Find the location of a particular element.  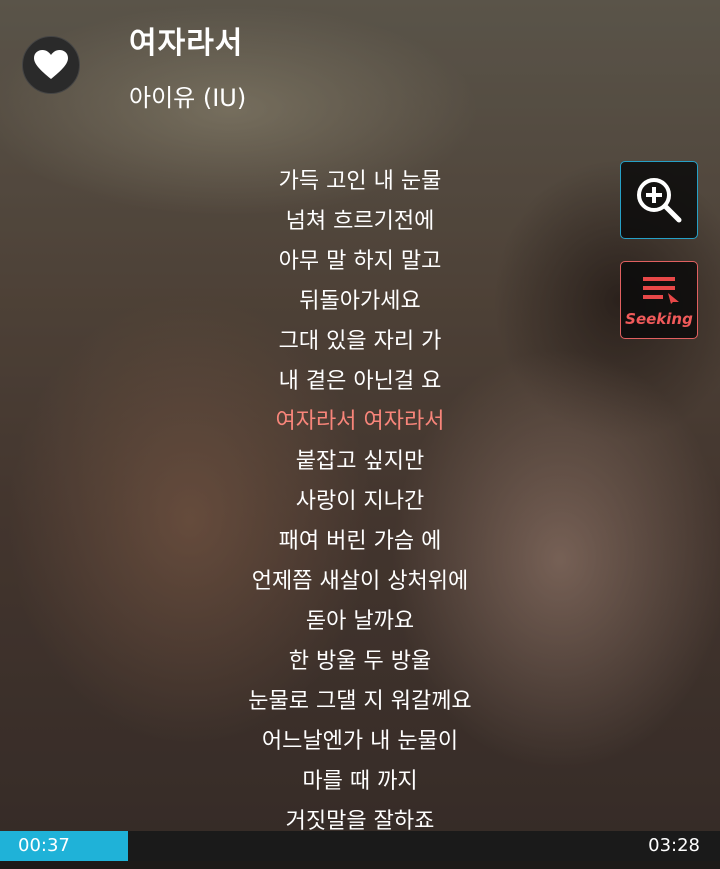

lyric-line: 언제쯤 새살이 상처위에 is located at coordinates (360, 582).